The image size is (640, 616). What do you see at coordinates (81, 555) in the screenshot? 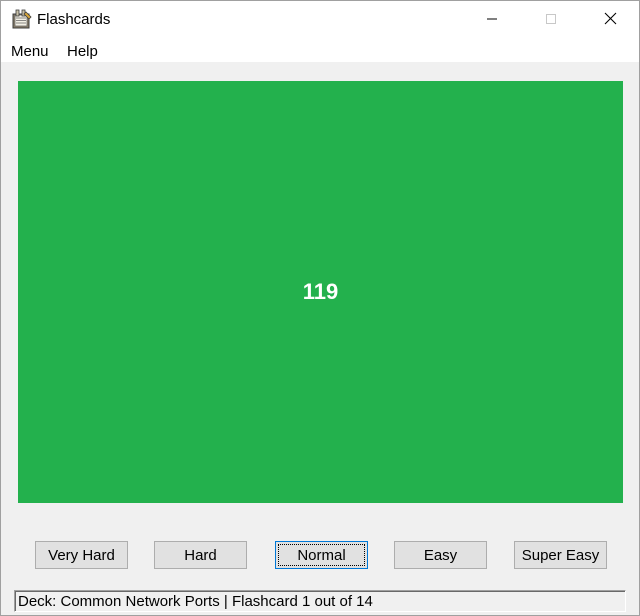
I see `very-hard-button: Very Hard` at bounding box center [81, 555].